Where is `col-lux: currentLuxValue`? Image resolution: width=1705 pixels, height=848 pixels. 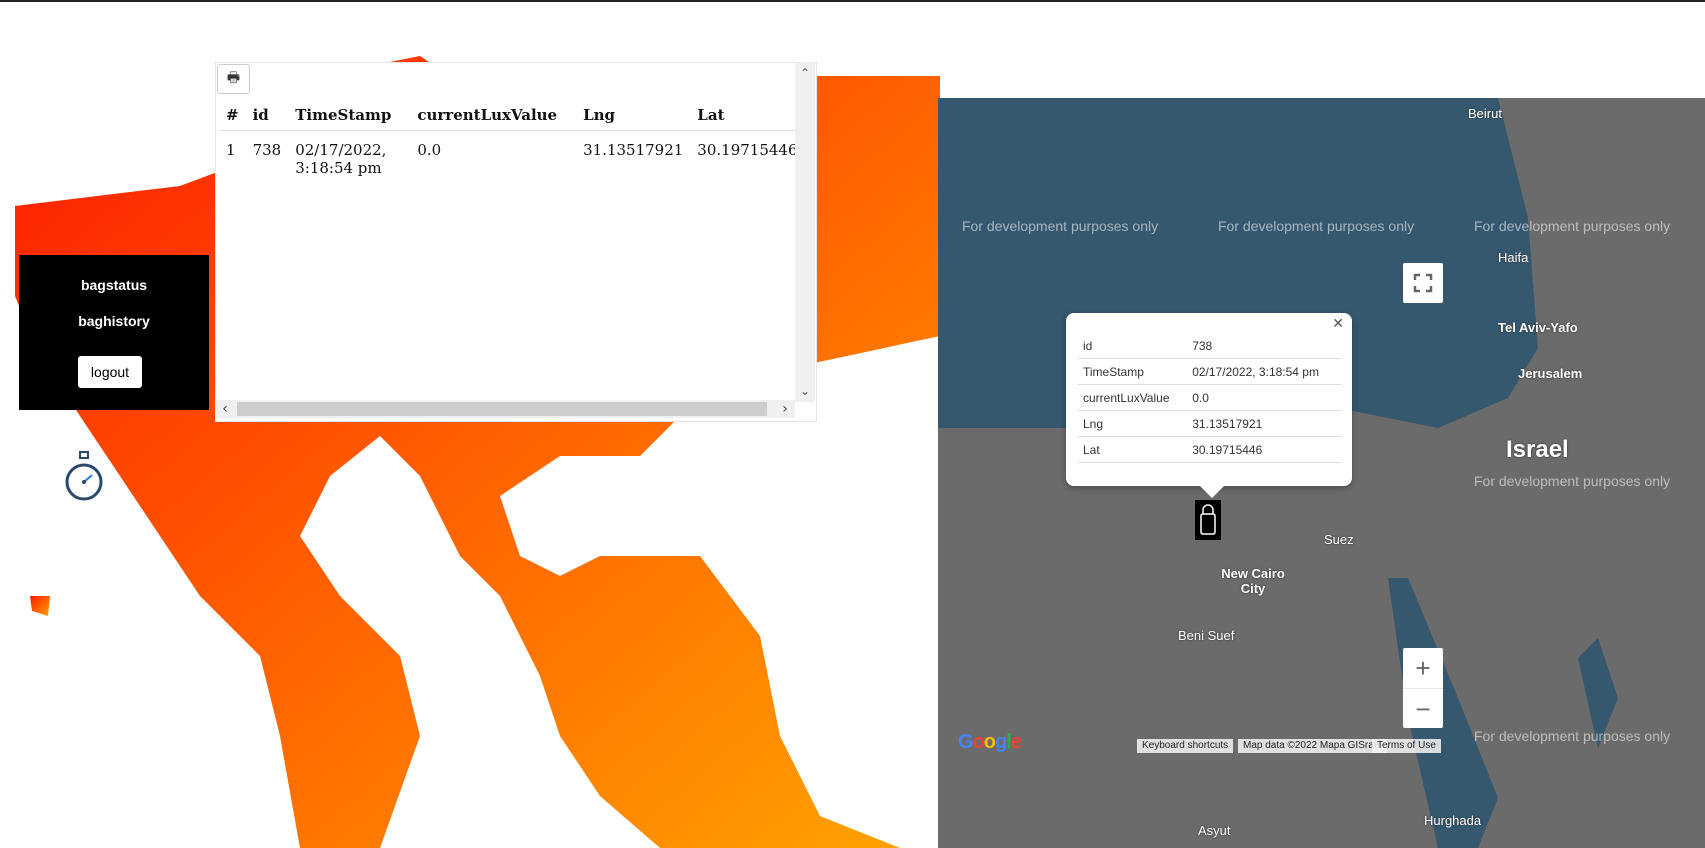 col-lux: currentLuxValue is located at coordinates (494, 117).